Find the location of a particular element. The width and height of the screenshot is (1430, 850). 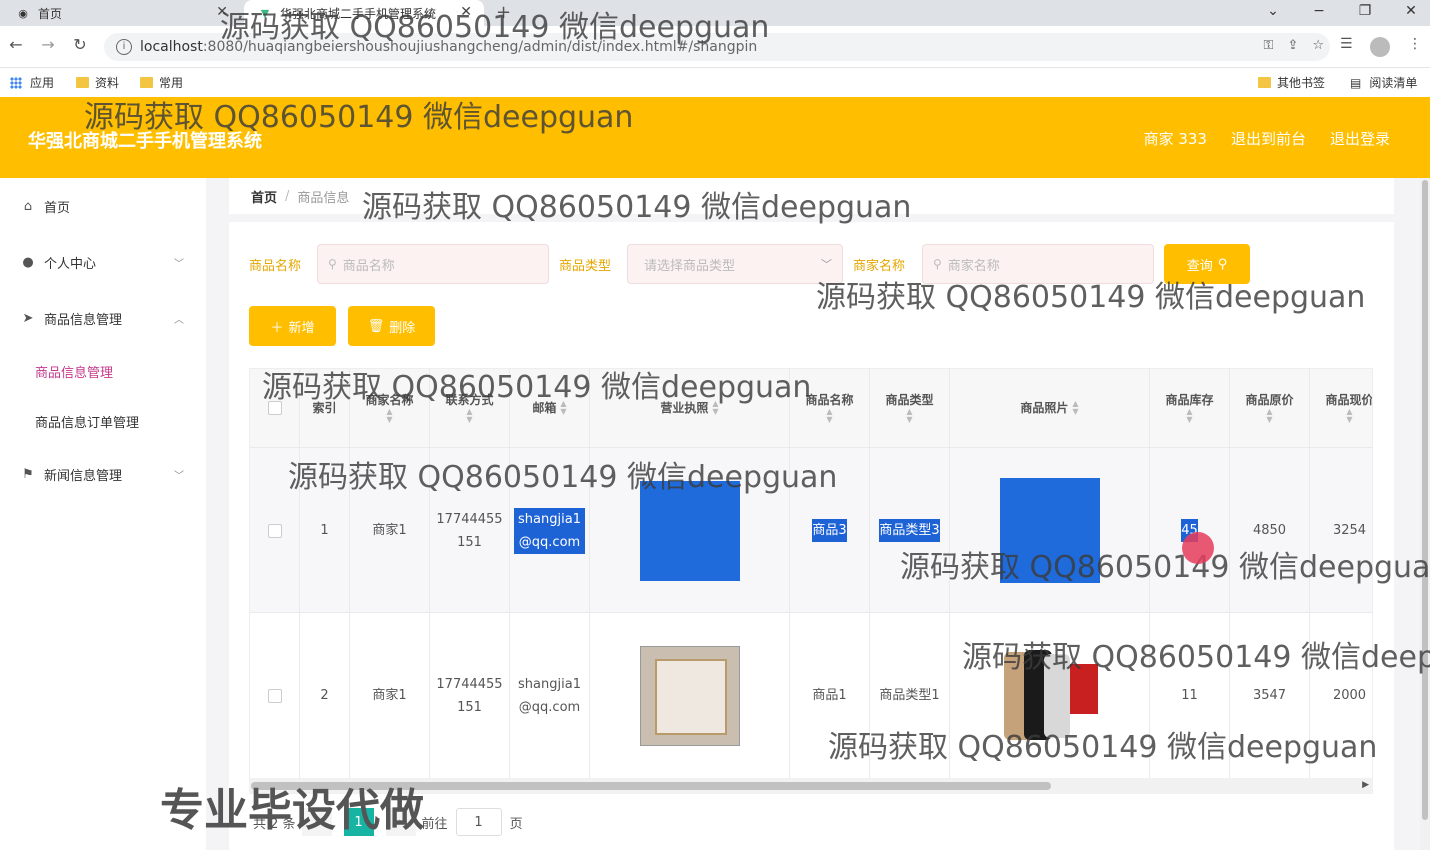

cell-stock: 45 is located at coordinates (1190, 530).